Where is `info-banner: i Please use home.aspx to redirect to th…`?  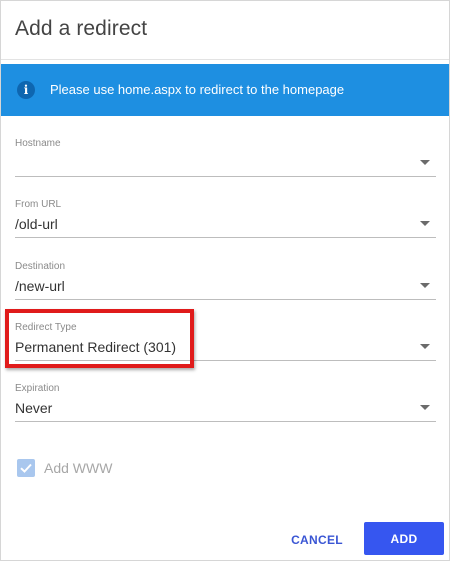
info-banner: i Please use home.aspx to redirect to th… is located at coordinates (225, 90).